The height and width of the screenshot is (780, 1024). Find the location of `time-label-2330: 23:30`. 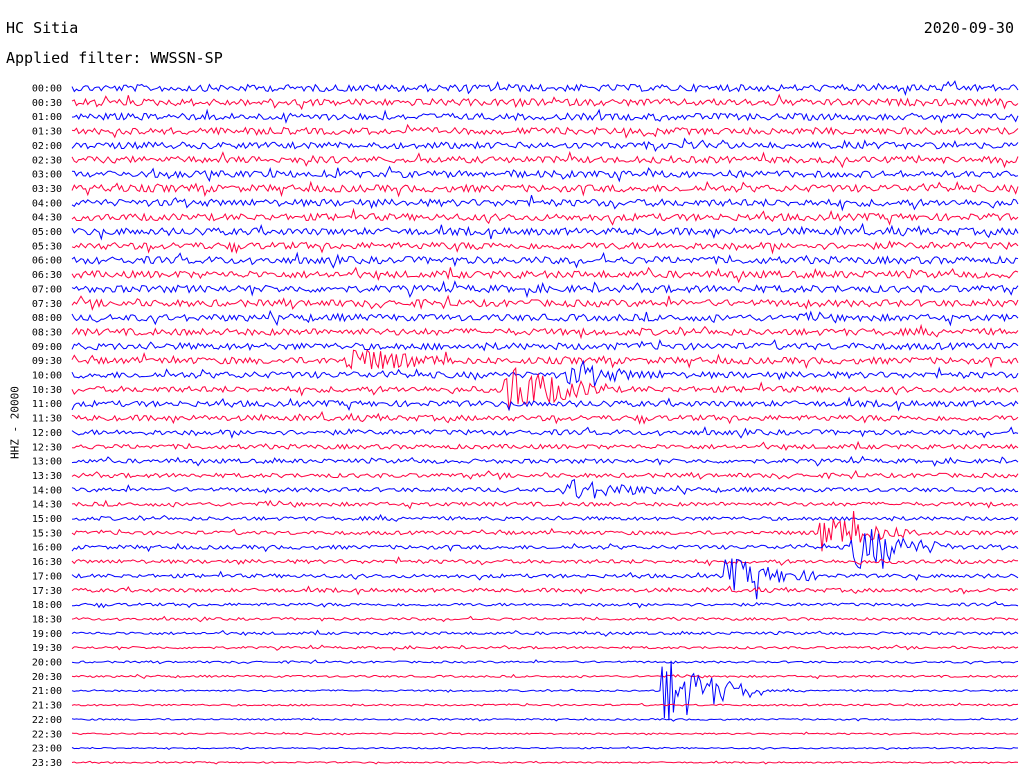

time-label-2330: 23:30 is located at coordinates (47, 763).